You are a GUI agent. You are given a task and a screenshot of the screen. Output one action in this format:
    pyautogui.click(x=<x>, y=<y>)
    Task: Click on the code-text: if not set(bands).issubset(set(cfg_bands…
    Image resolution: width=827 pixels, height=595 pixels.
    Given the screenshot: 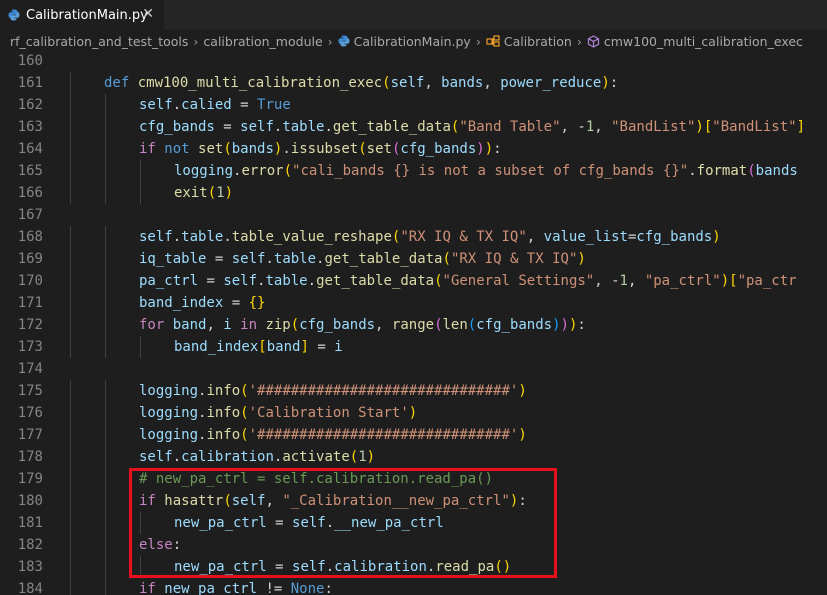 What is the action you would take?
    pyautogui.click(x=320, y=149)
    